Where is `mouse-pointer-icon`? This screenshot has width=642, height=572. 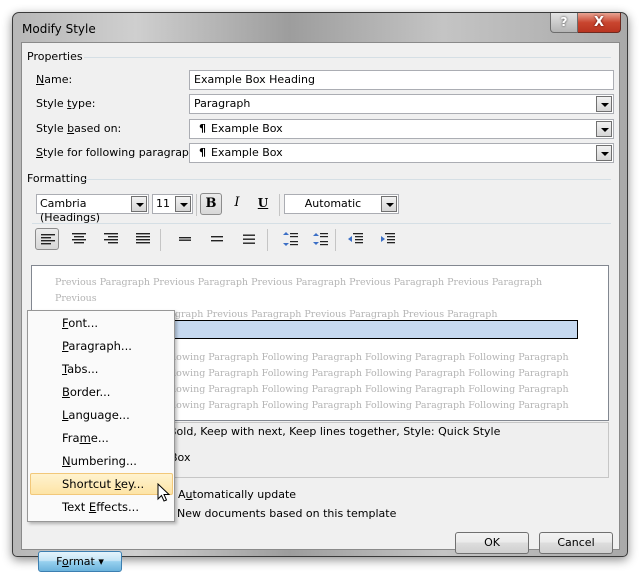
mouse-pointer-icon is located at coordinates (164, 492).